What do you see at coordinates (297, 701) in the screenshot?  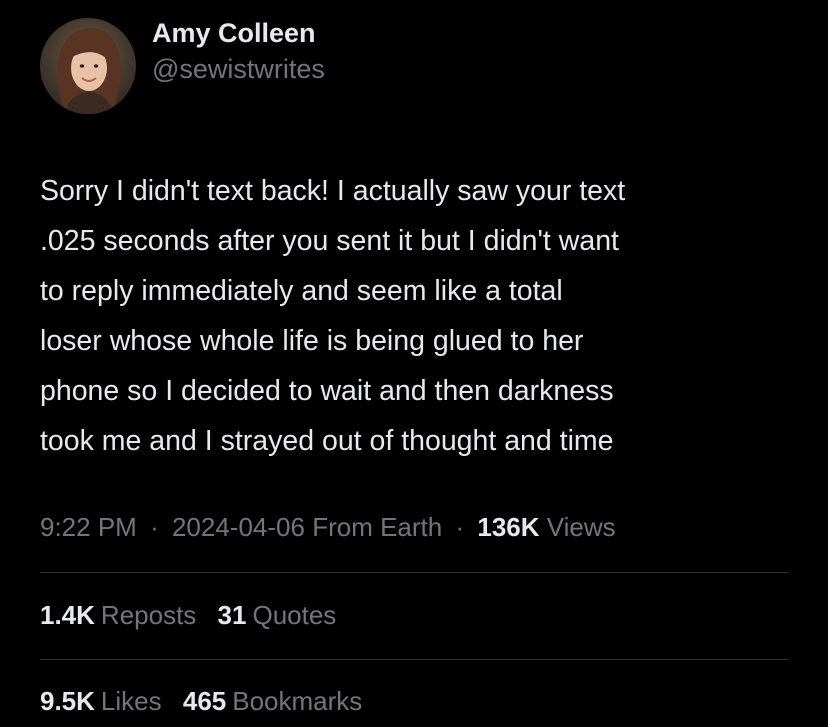 I see `bookmarks-label: Bookmarks` at bounding box center [297, 701].